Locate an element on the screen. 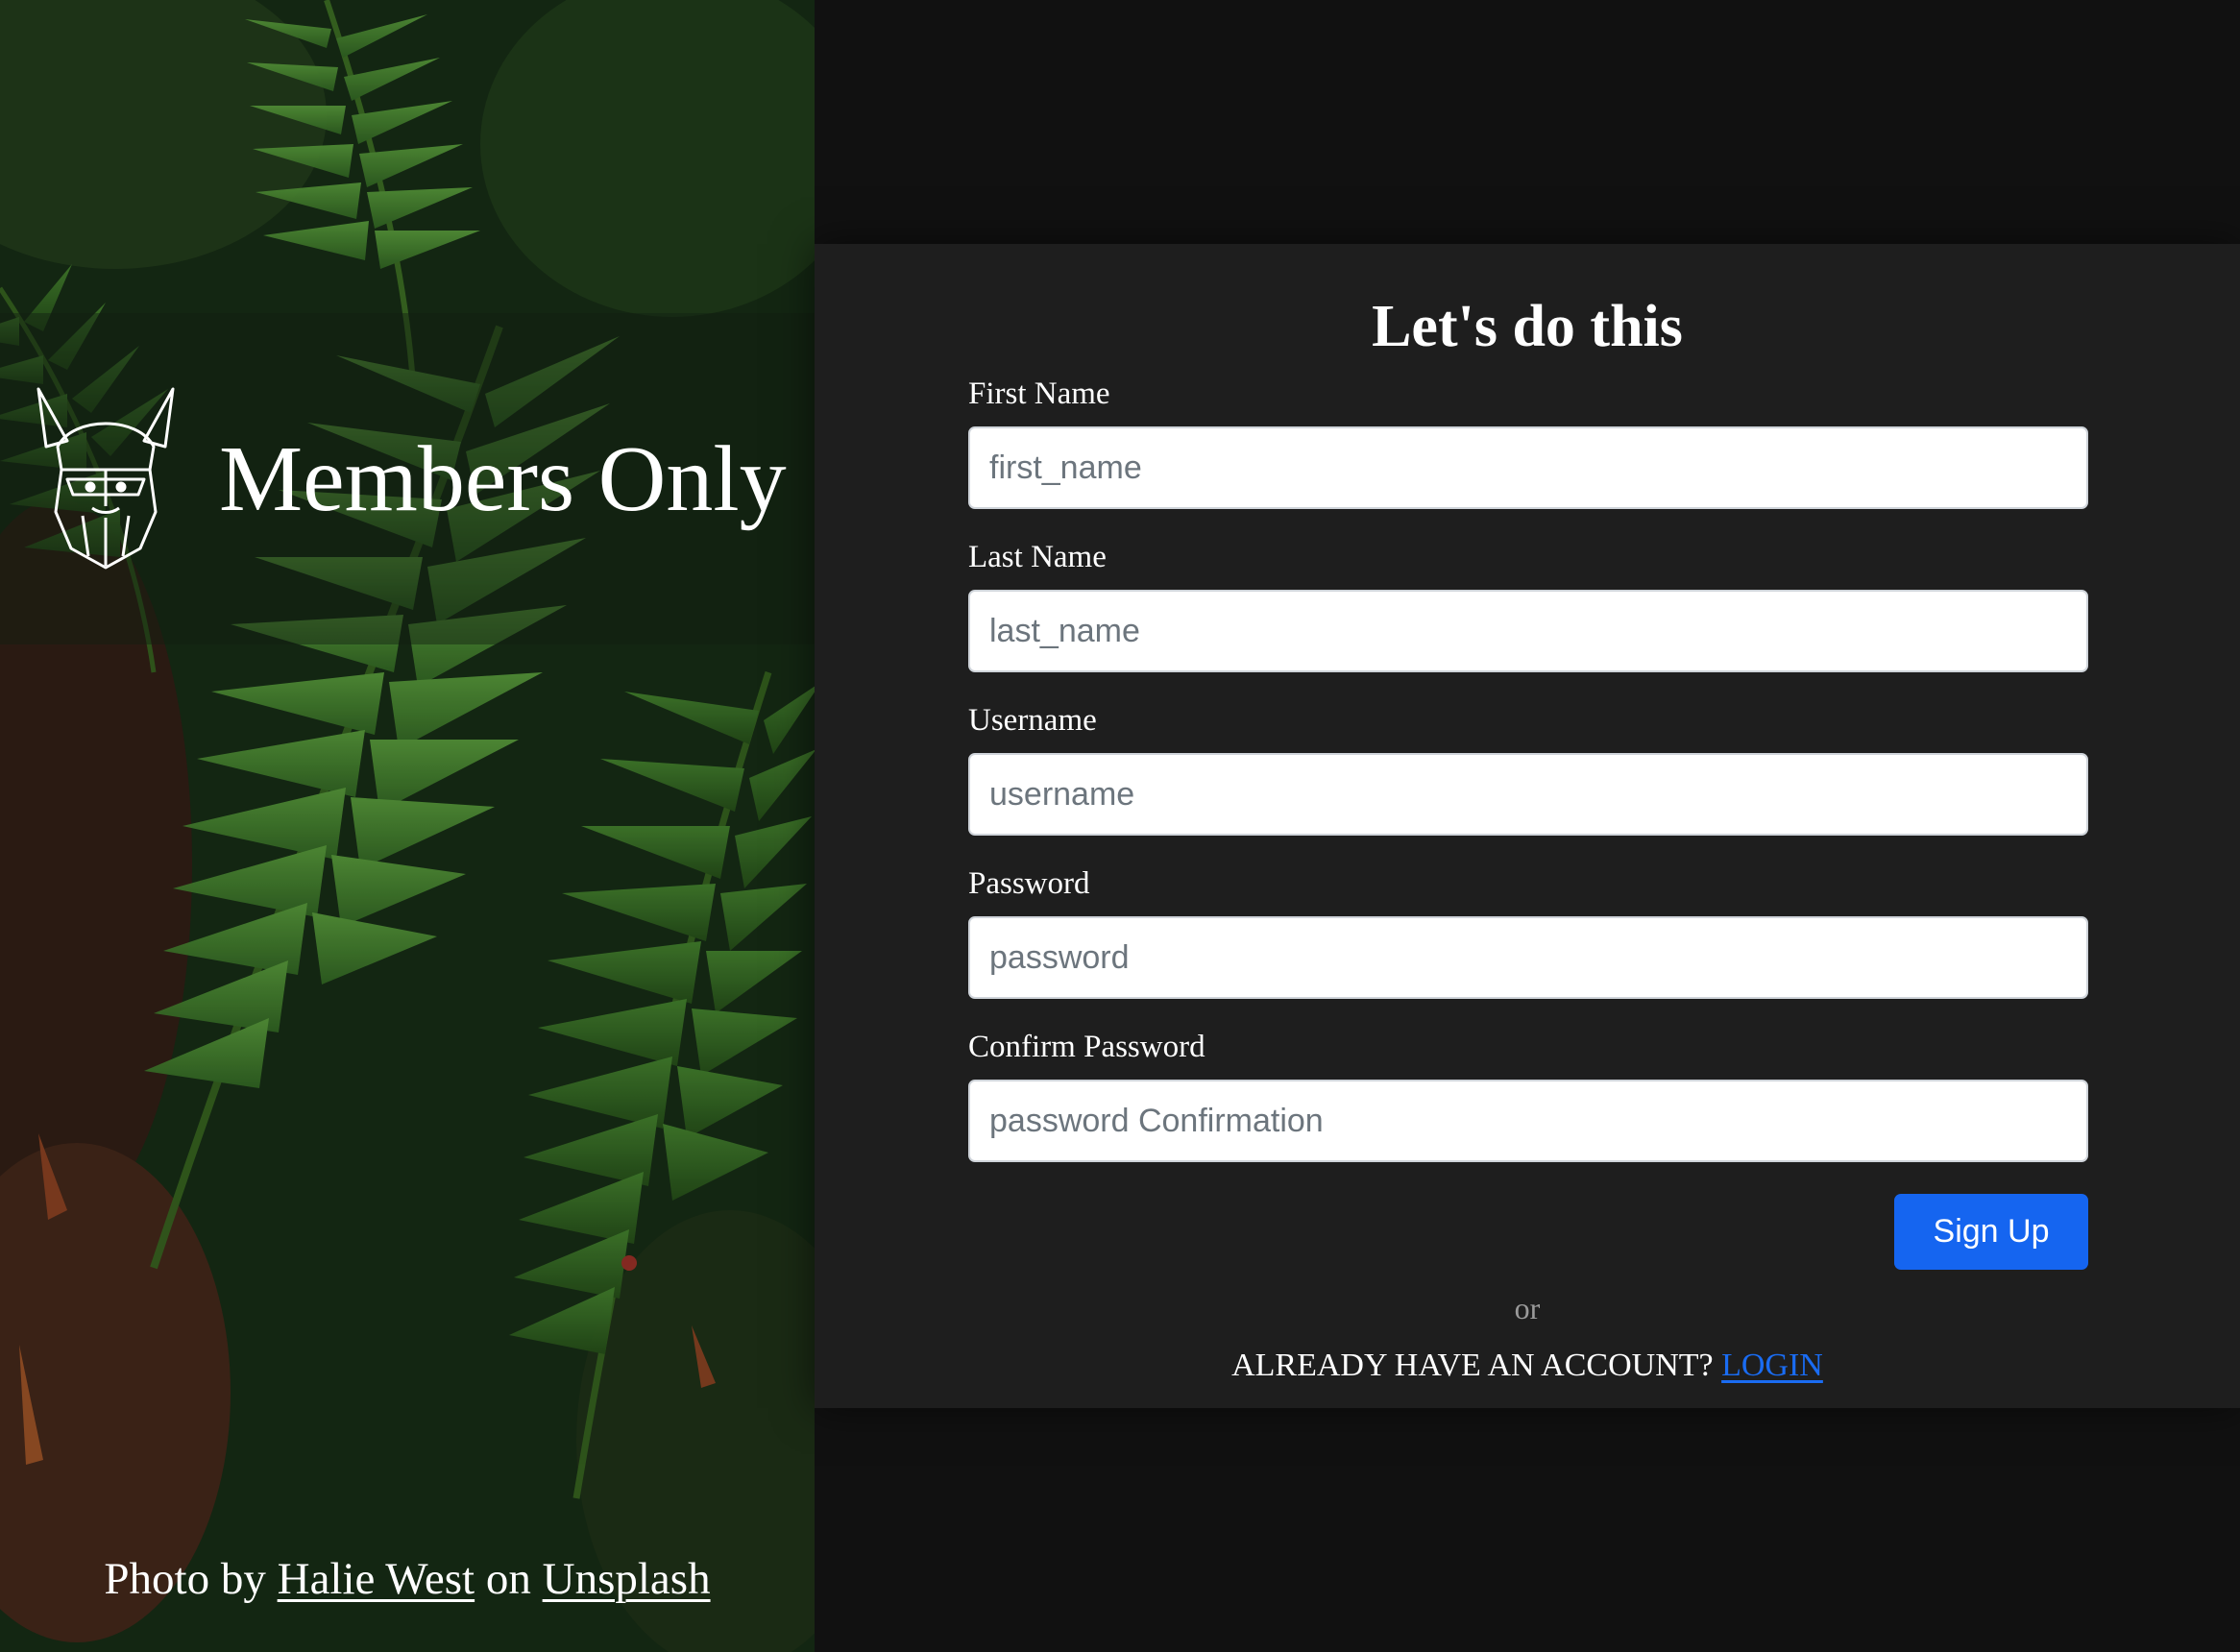  unsplash-link: Unsplash is located at coordinates (627, 1579).